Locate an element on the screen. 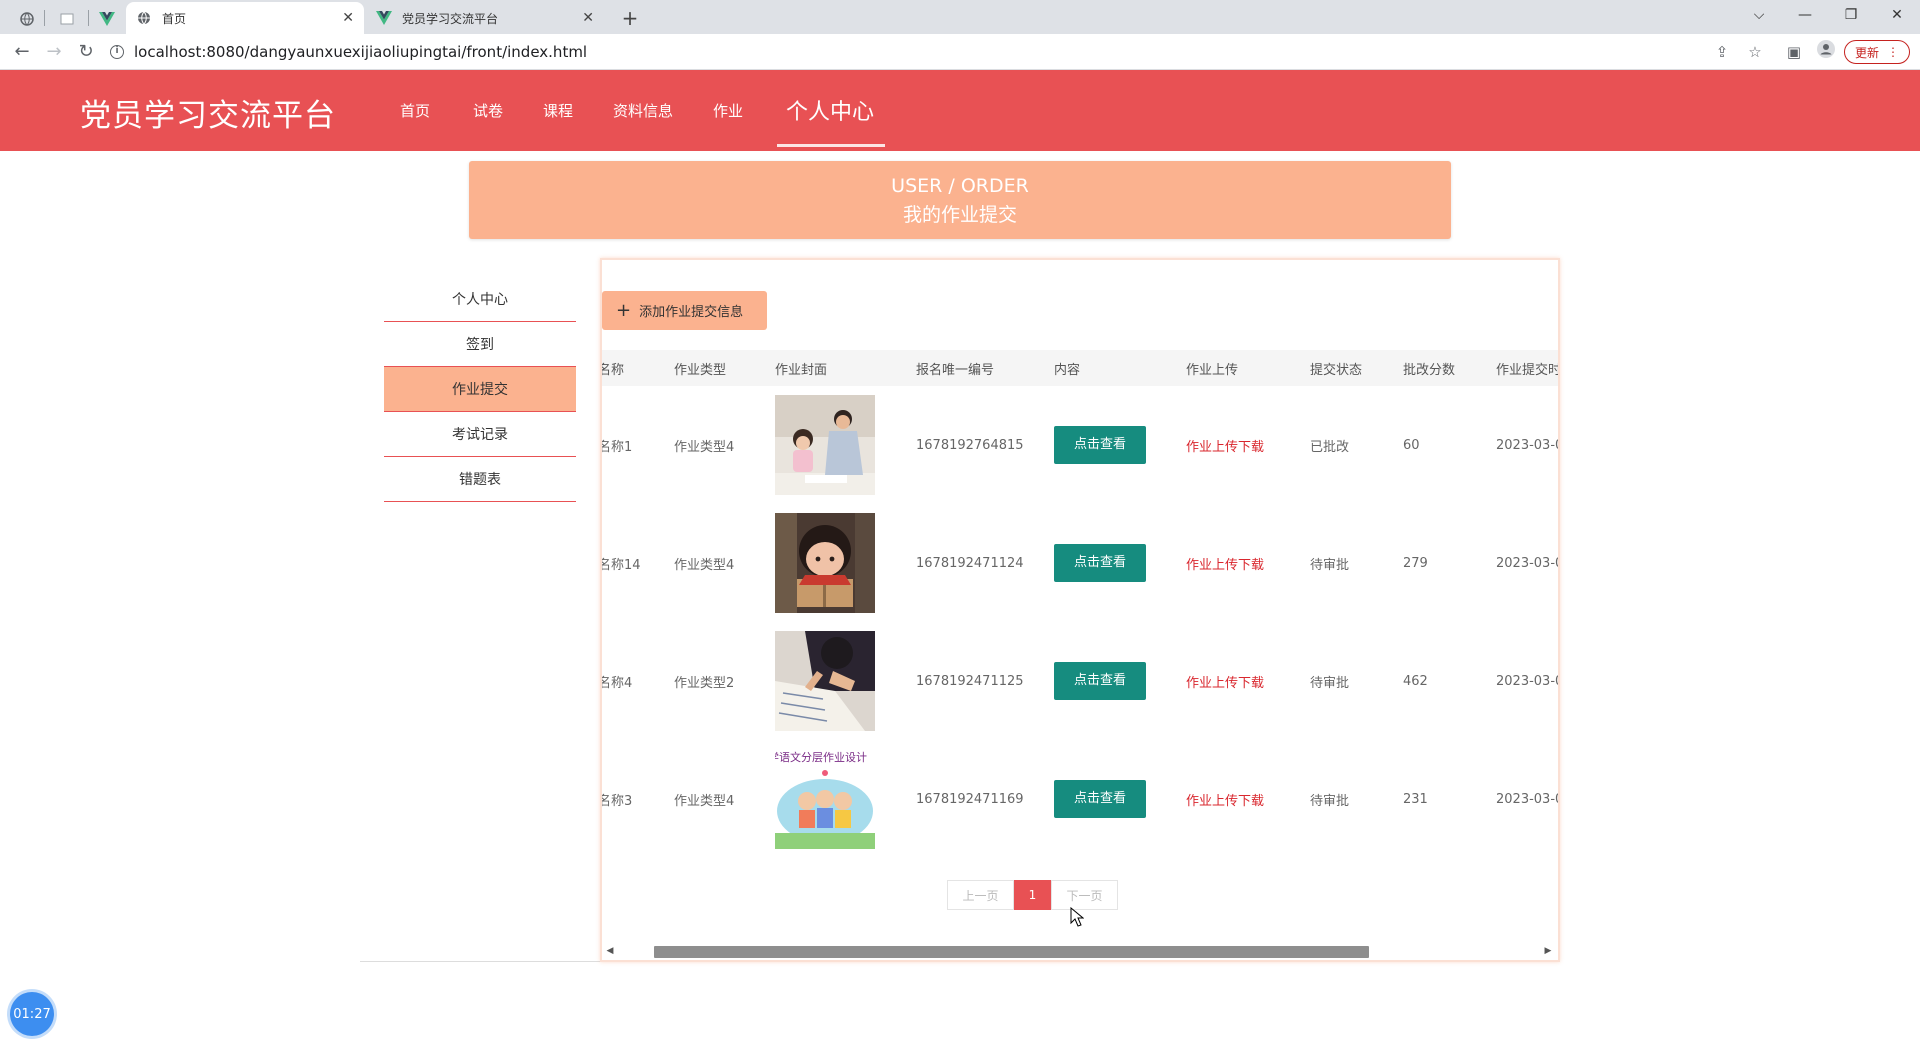  table-row: 作业名称4 作业类型2 1678192471125 is located at coordinates (1080, 681).